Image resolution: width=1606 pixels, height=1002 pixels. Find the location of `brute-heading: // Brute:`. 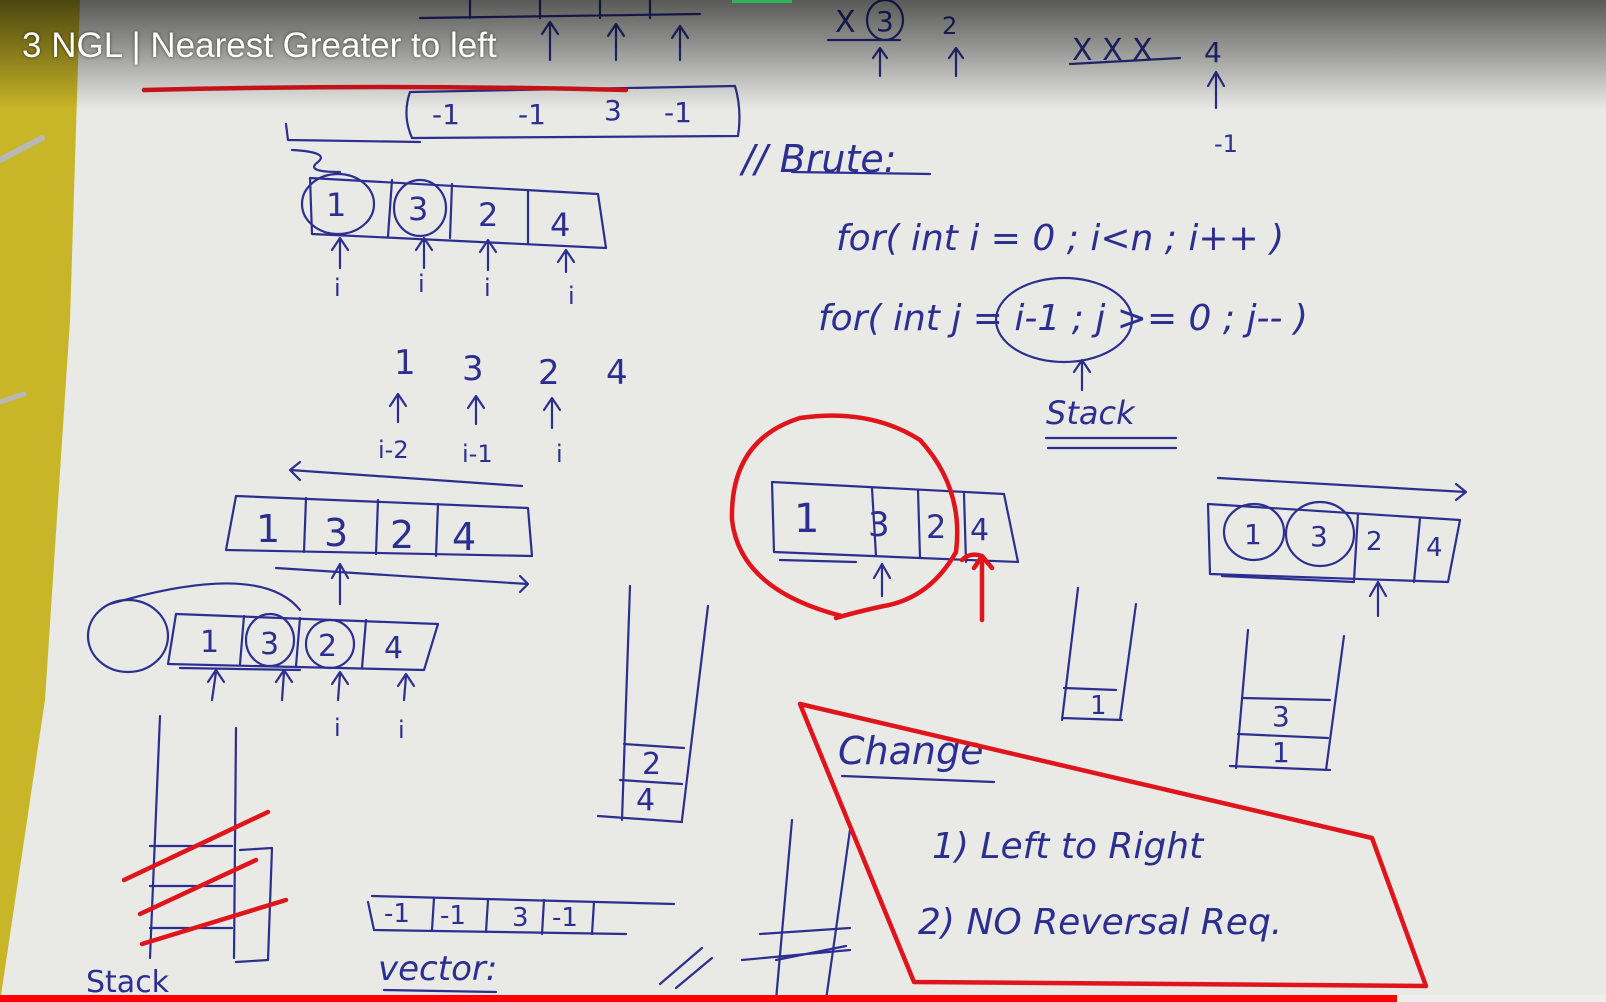

brute-heading: // Brute: is located at coordinates (818, 159).